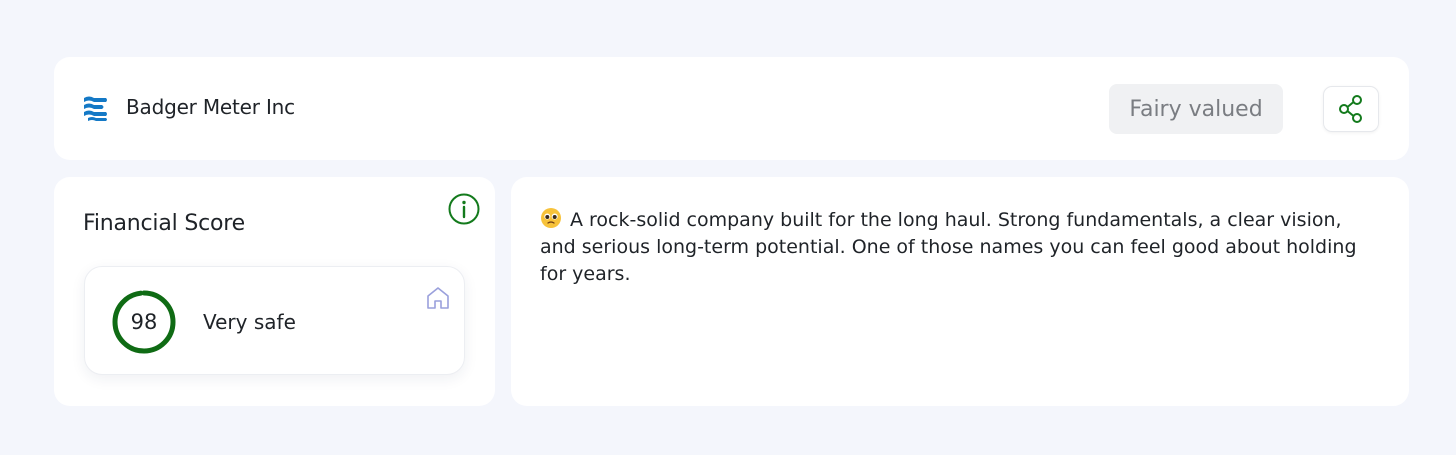  I want to click on pleading-face-emoji, so click(551, 218).